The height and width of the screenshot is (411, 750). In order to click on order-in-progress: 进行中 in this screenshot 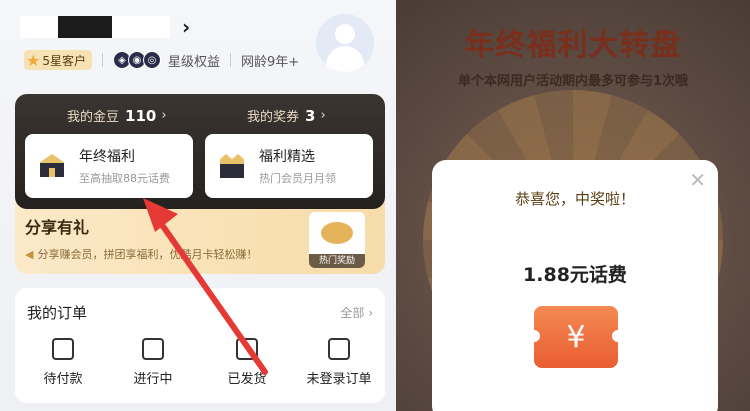, I will do `click(153, 362)`.